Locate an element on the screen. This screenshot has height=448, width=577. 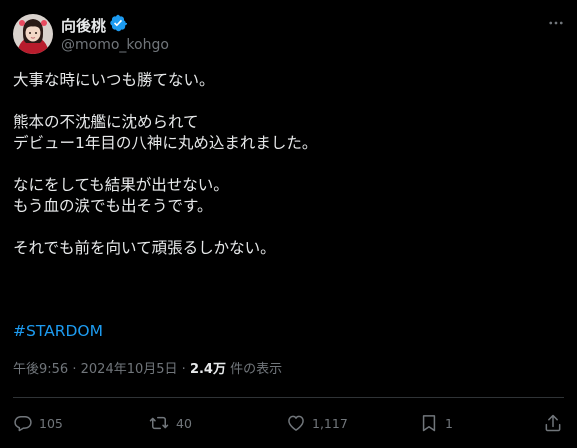
avatar-image is located at coordinates (33, 34).